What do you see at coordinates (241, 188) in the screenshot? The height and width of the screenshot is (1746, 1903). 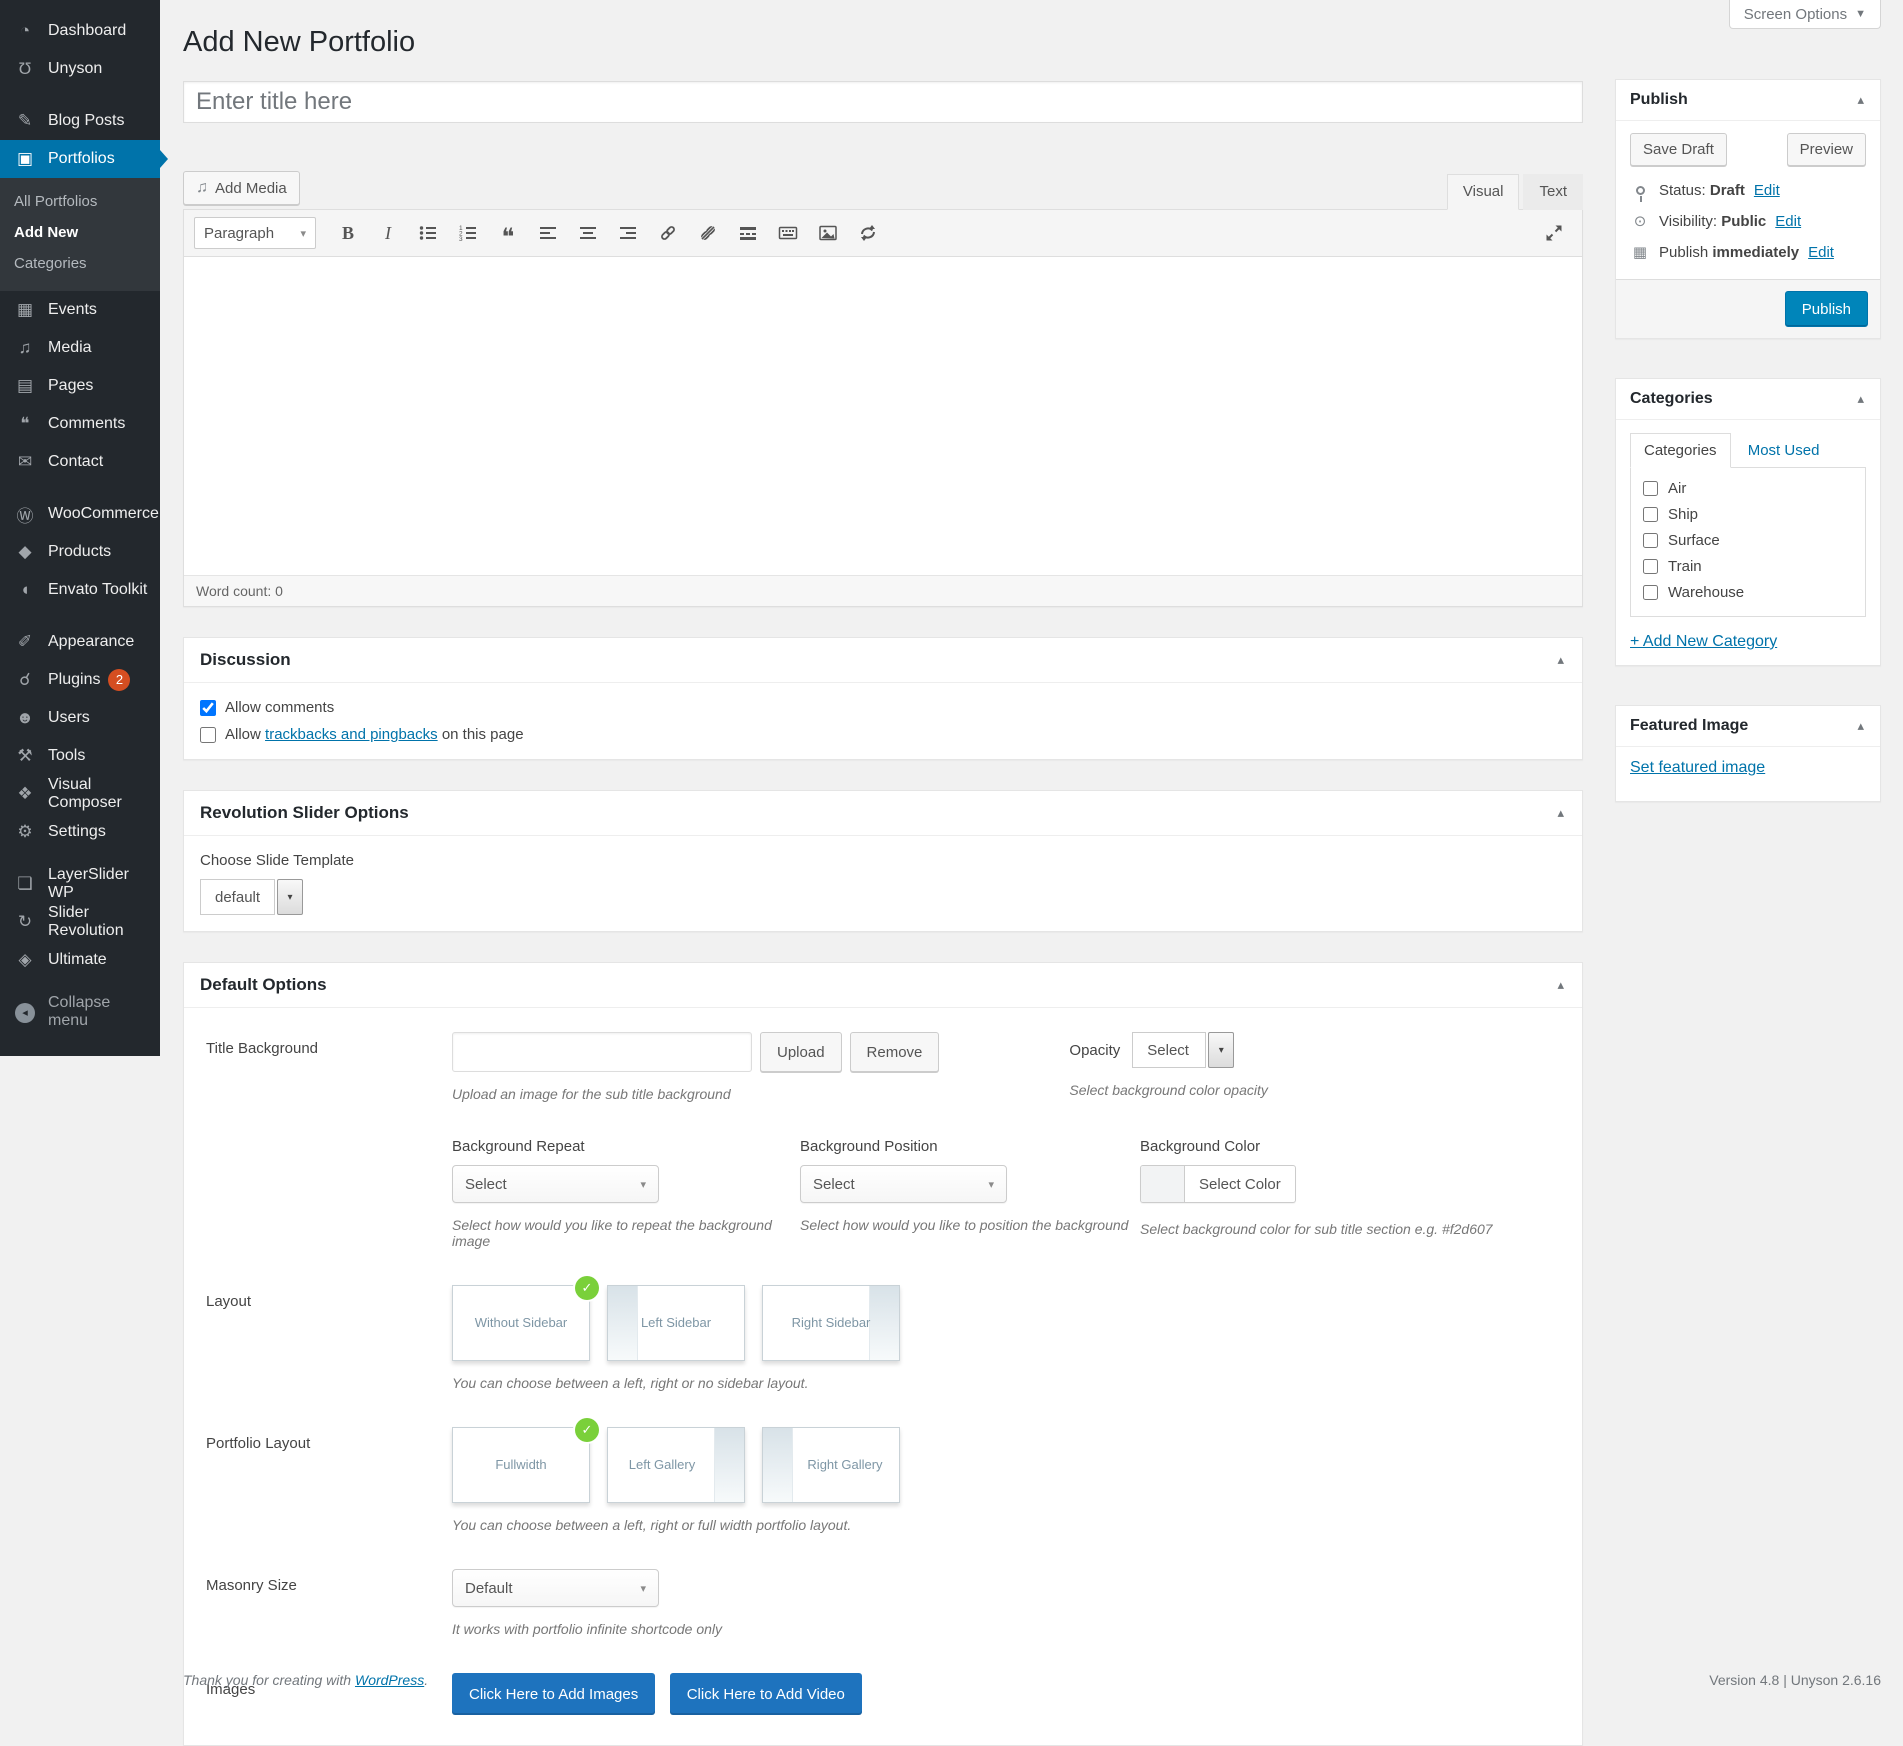 I see `add-media-button: ♫ Add Media` at bounding box center [241, 188].